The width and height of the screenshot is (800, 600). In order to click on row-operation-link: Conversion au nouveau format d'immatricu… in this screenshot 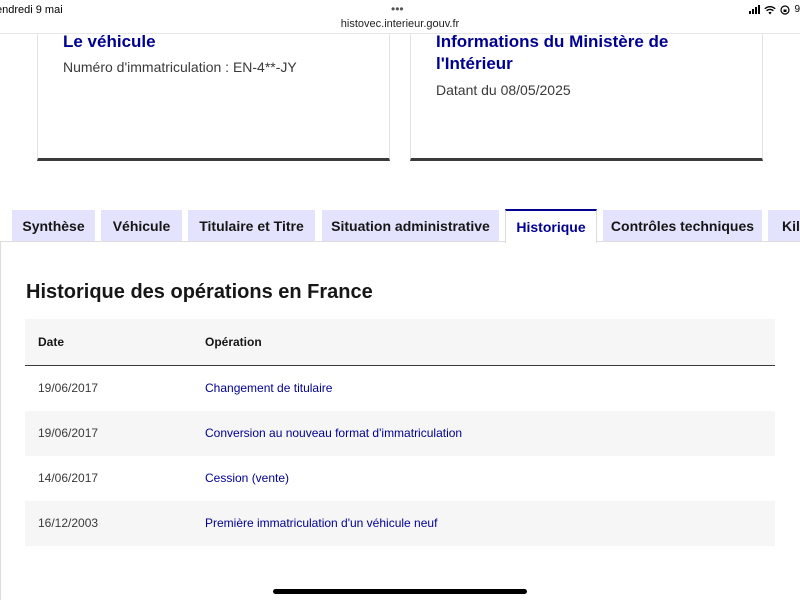, I will do `click(333, 433)`.